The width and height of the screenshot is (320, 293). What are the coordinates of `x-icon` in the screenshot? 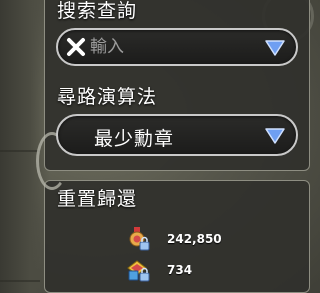 It's located at (76, 47).